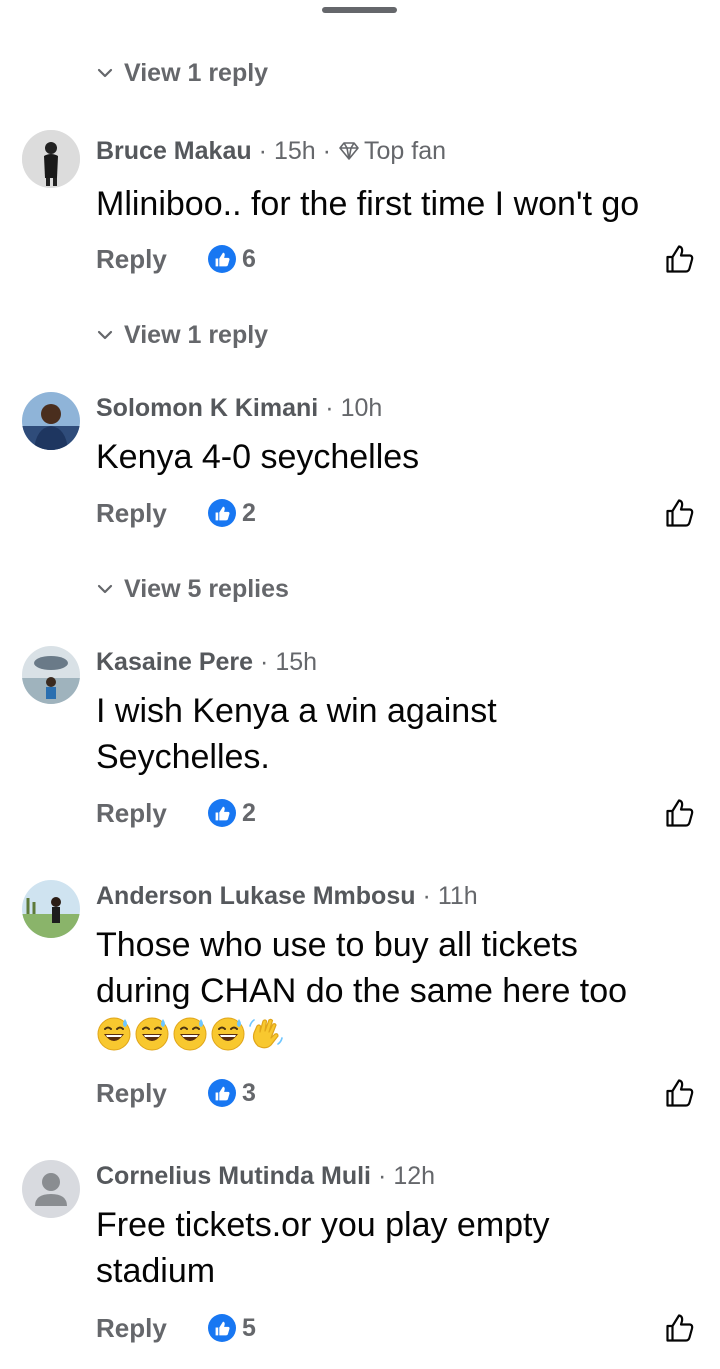  What do you see at coordinates (323, 1225) in the screenshot?
I see `comment-text-line: Free tickets.or you play empty` at bounding box center [323, 1225].